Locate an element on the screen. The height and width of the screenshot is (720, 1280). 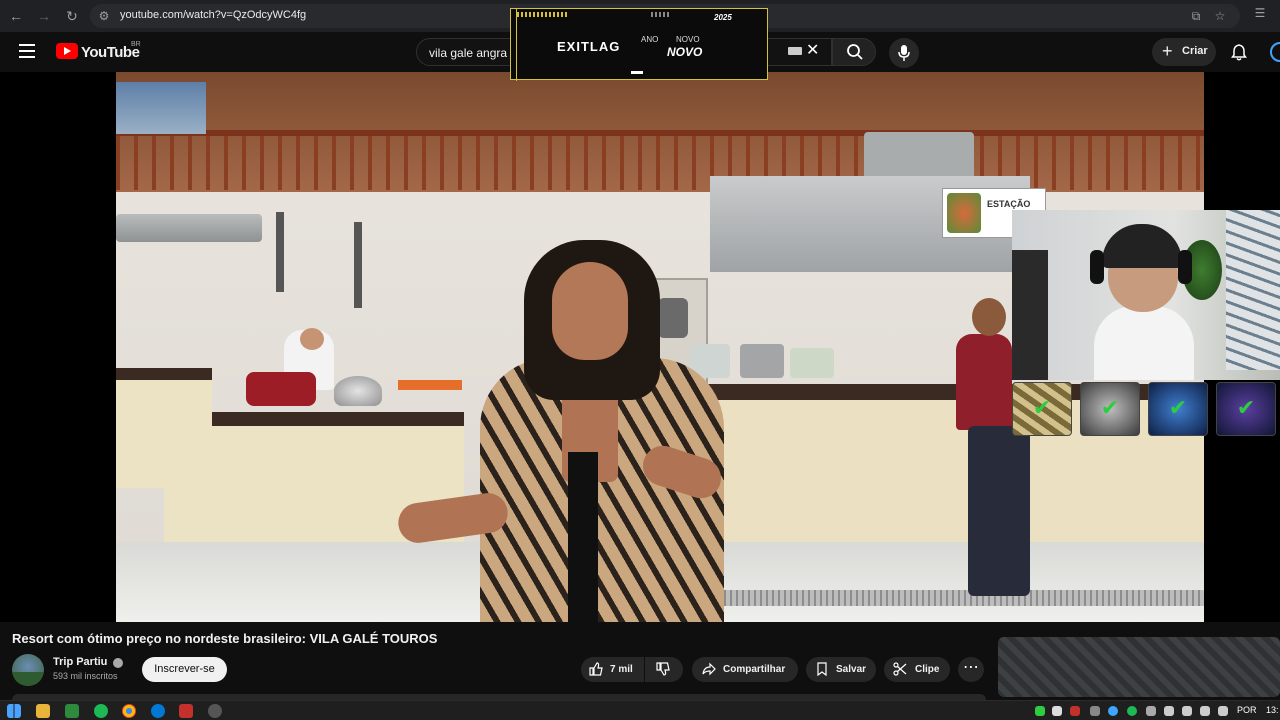
subscribe-button: Inscrever-se is located at coordinates (184, 669).